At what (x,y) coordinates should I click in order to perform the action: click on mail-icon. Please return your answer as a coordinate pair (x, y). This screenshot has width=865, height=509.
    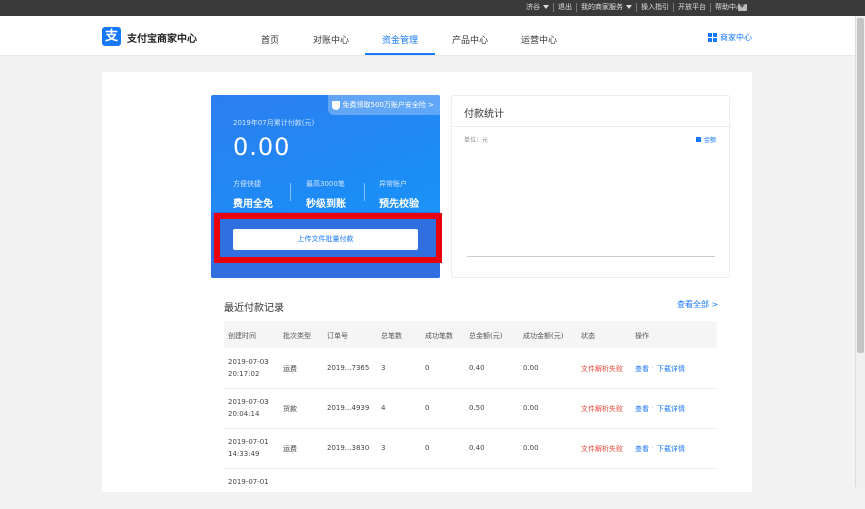
    Looking at the image, I should click on (742, 7).